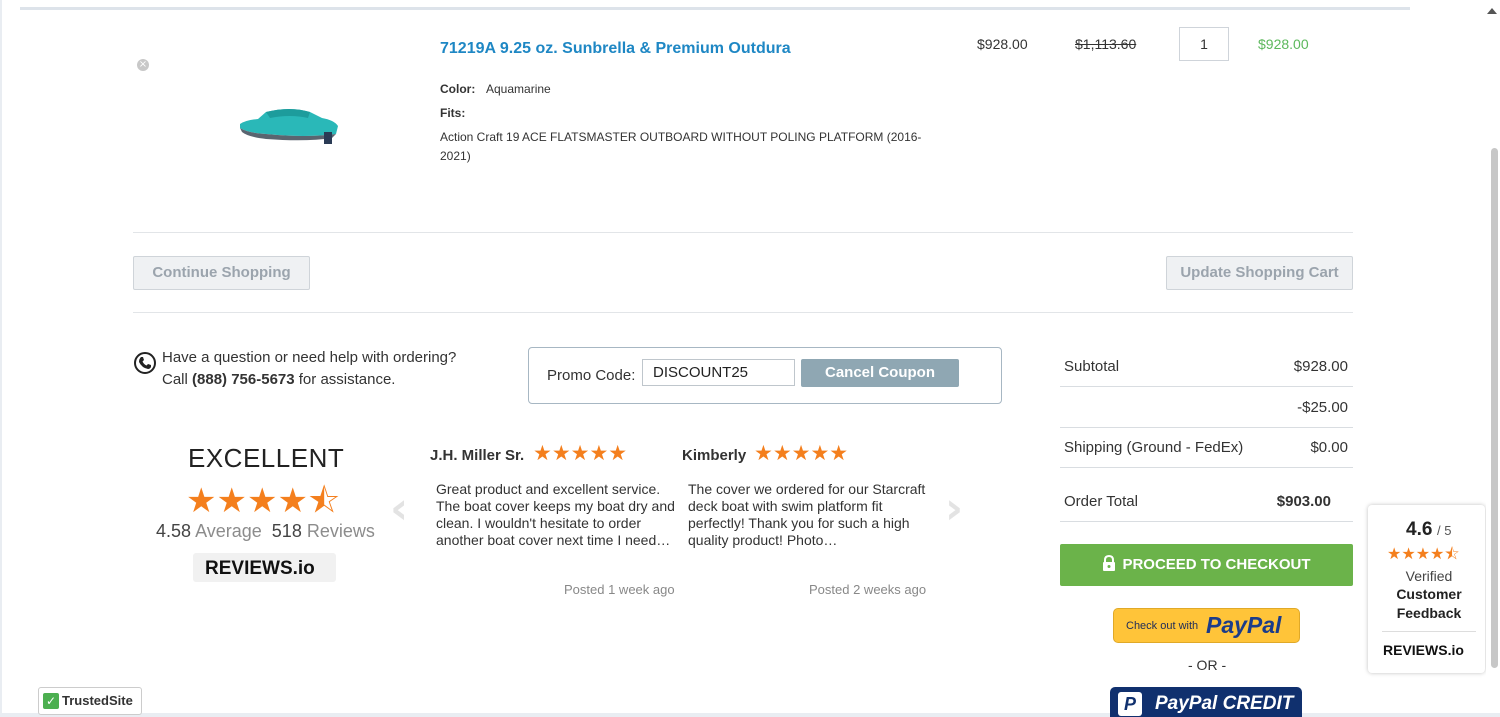 The width and height of the screenshot is (1500, 717). What do you see at coordinates (51, 701) in the screenshot?
I see `check-icon: ✓` at bounding box center [51, 701].